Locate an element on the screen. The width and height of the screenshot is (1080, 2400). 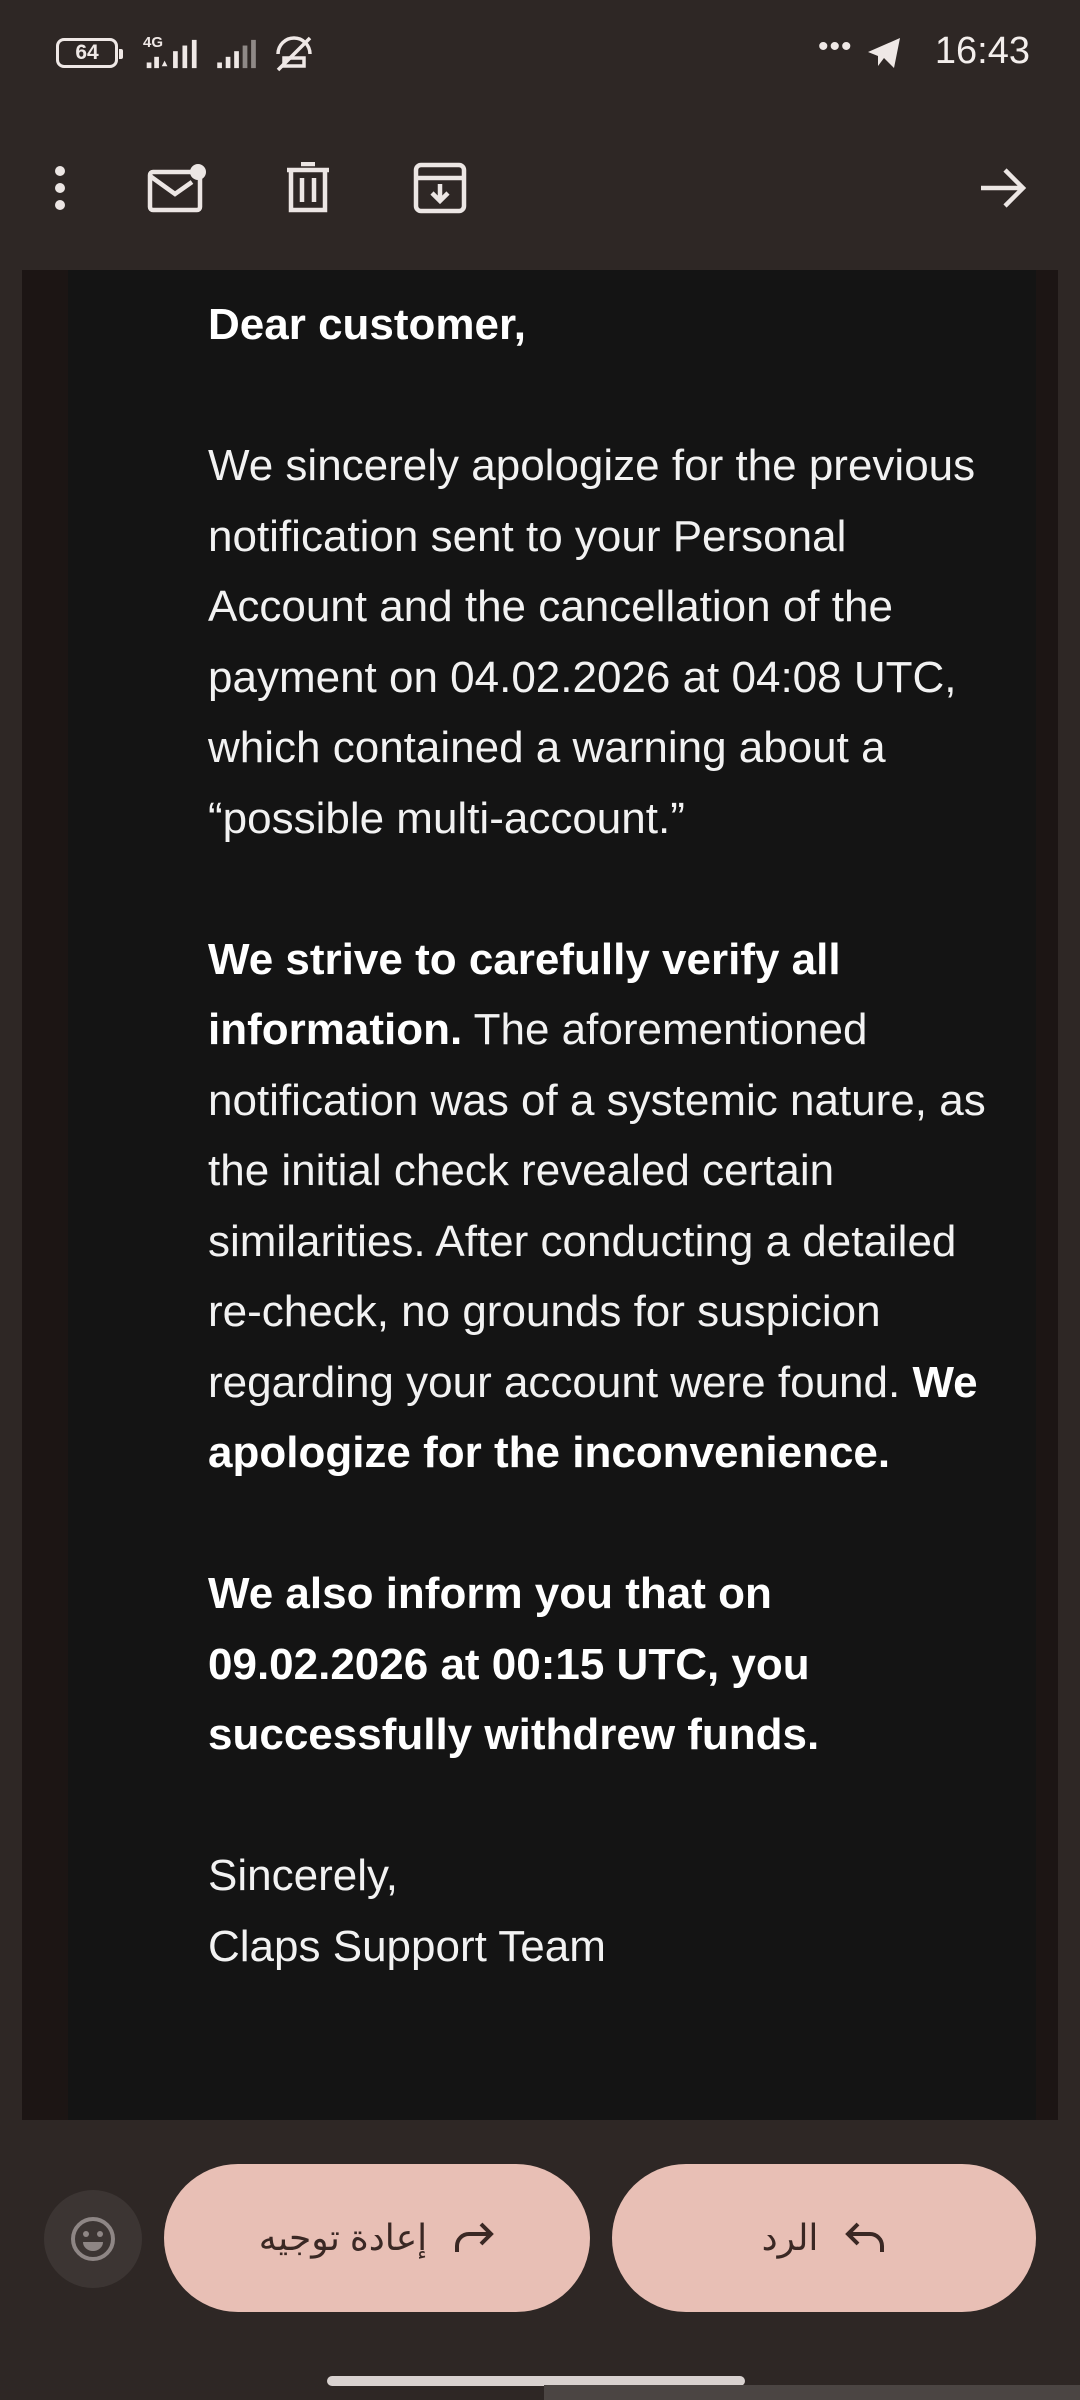
clock: 16:43 is located at coordinates (982, 51).